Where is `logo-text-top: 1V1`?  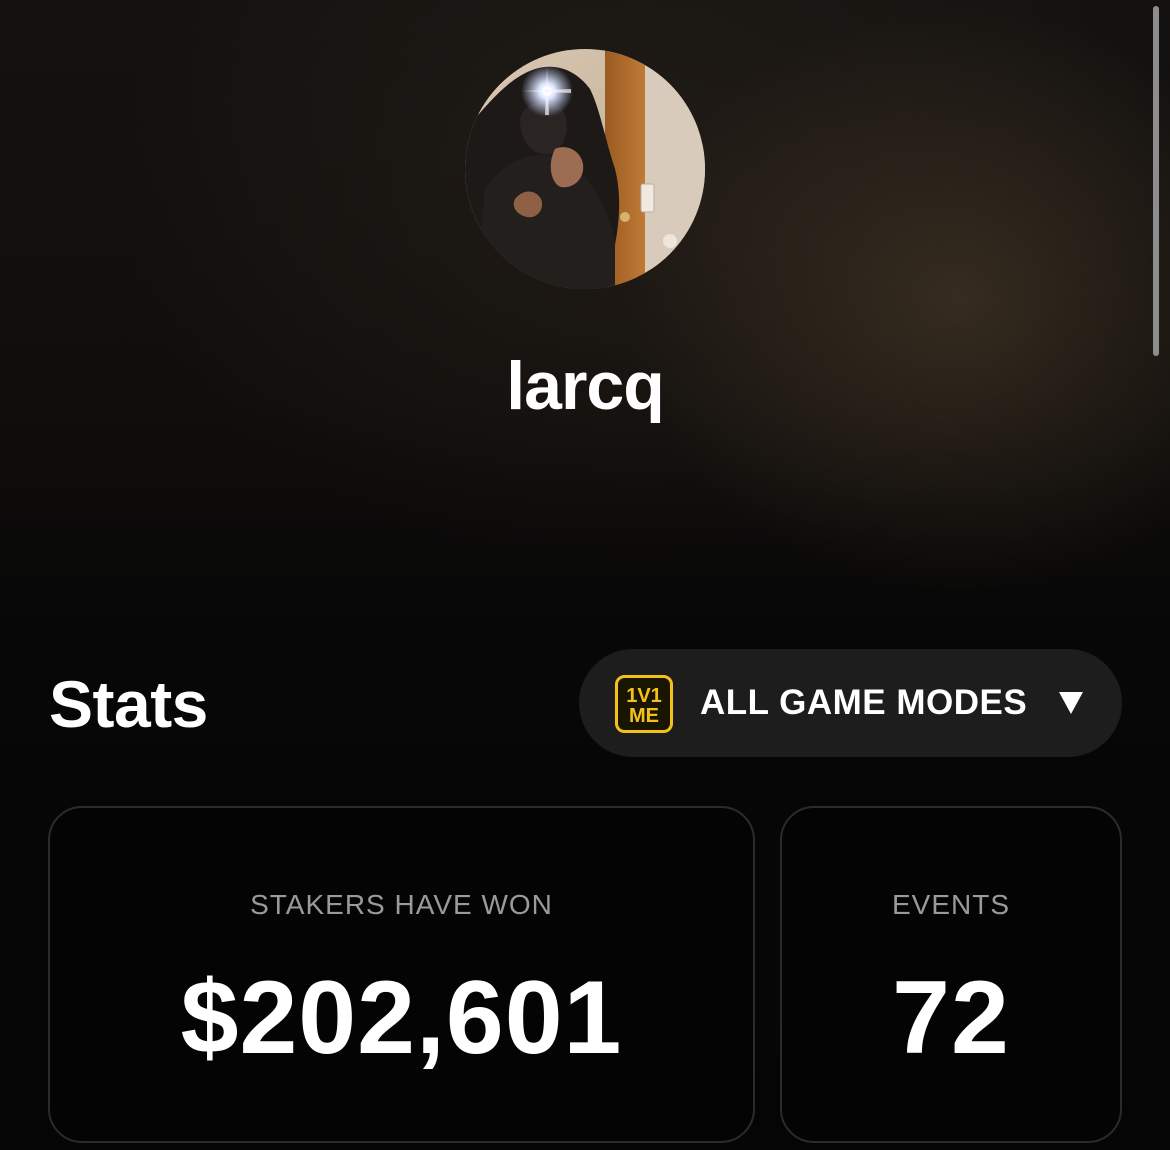
logo-text-top: 1V1 is located at coordinates (644, 696).